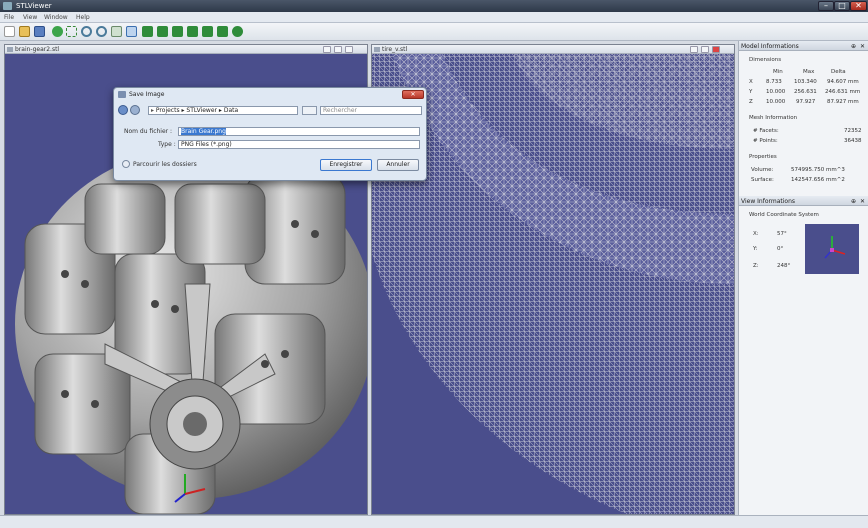 This screenshot has width=868, height=528. What do you see at coordinates (237, 31) in the screenshot?
I see `render-icon` at bounding box center [237, 31].